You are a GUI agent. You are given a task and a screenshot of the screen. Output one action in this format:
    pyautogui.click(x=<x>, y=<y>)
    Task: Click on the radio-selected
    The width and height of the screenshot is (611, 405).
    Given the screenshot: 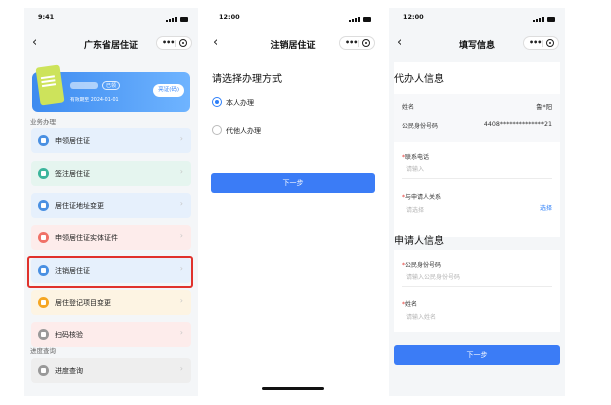 What is the action you would take?
    pyautogui.click(x=217, y=102)
    